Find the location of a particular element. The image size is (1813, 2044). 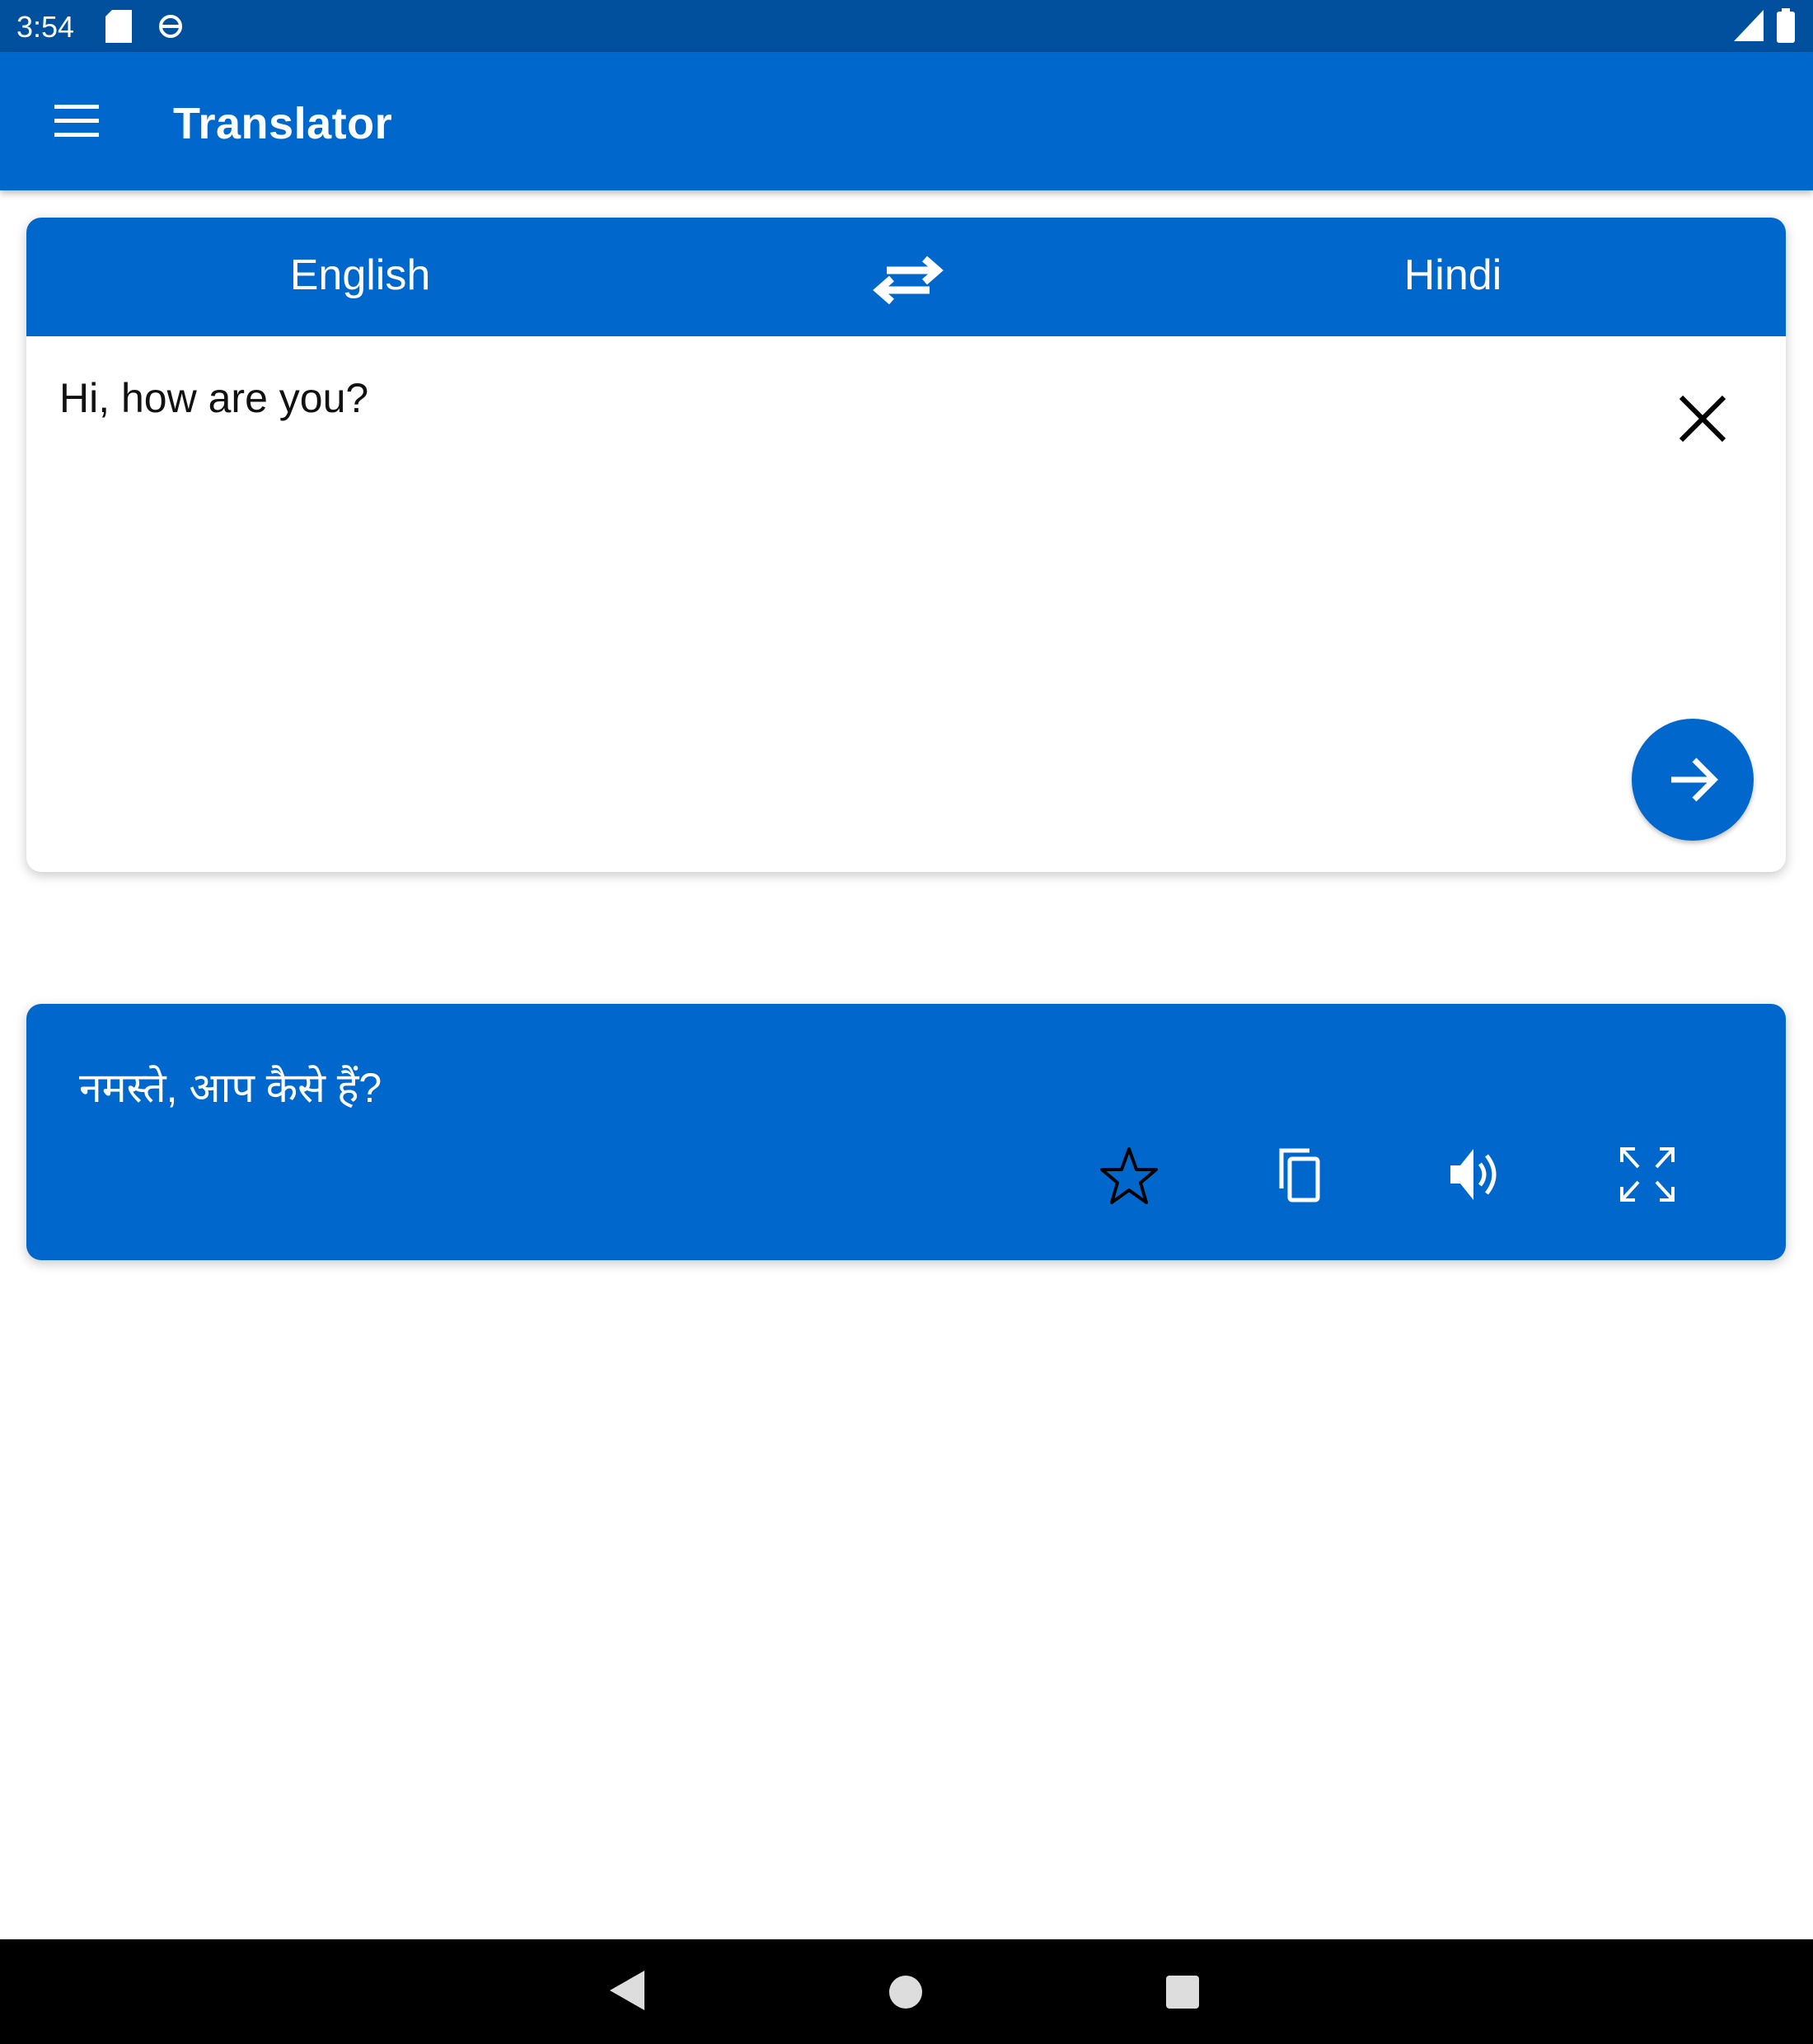

navigation-bar is located at coordinates (906, 1991).